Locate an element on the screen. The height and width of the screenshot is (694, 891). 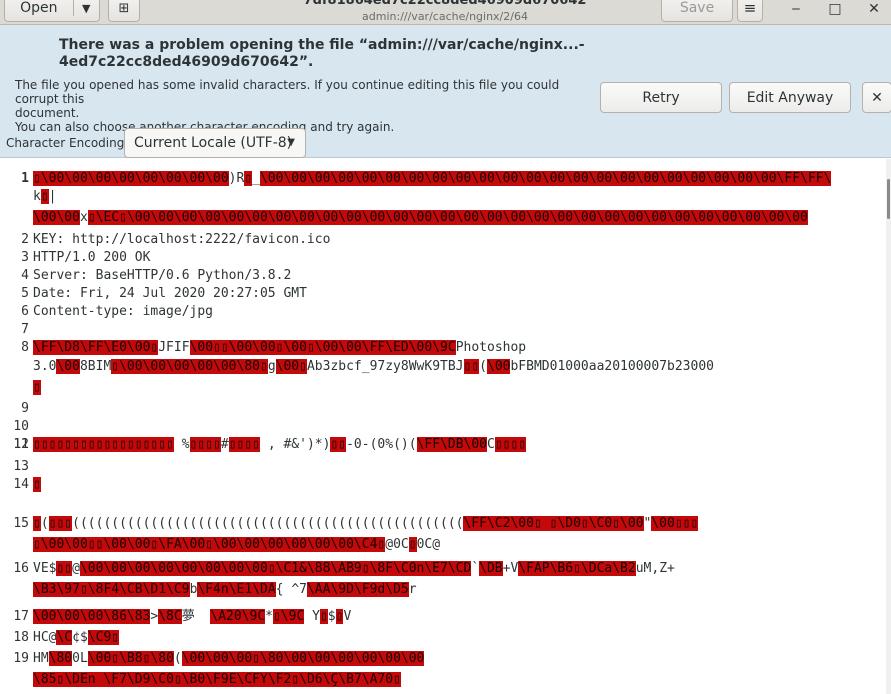
text-run: 0C@ is located at coordinates (428, 544).